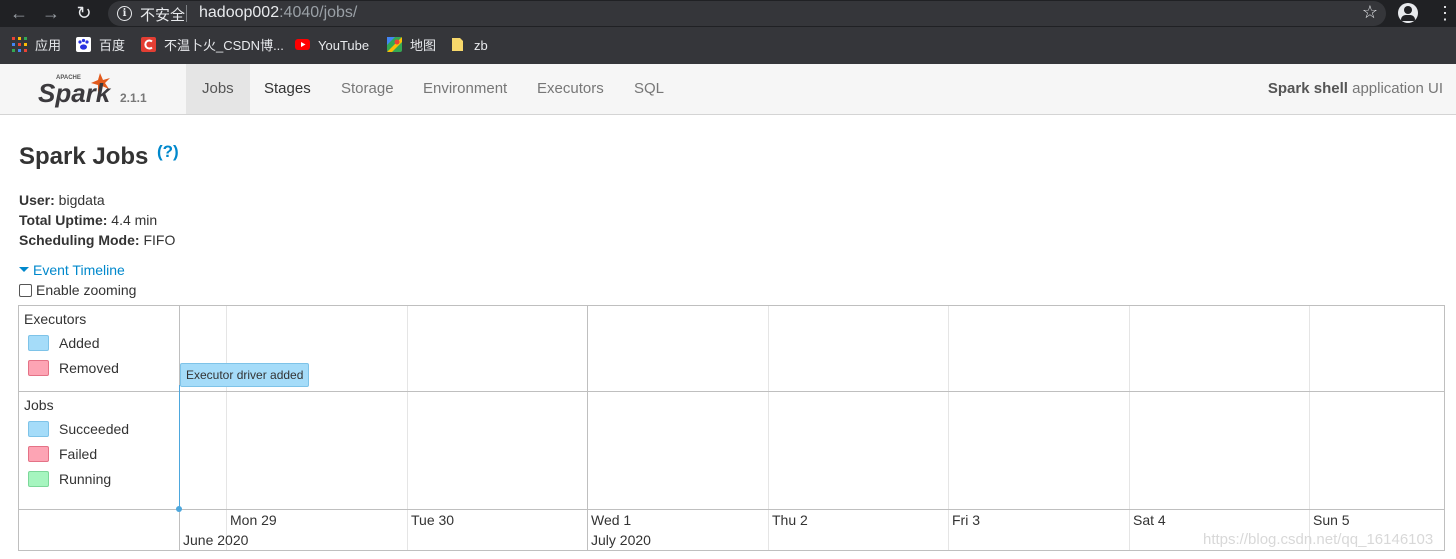  I want to click on tab-executors: Executors, so click(570, 89).